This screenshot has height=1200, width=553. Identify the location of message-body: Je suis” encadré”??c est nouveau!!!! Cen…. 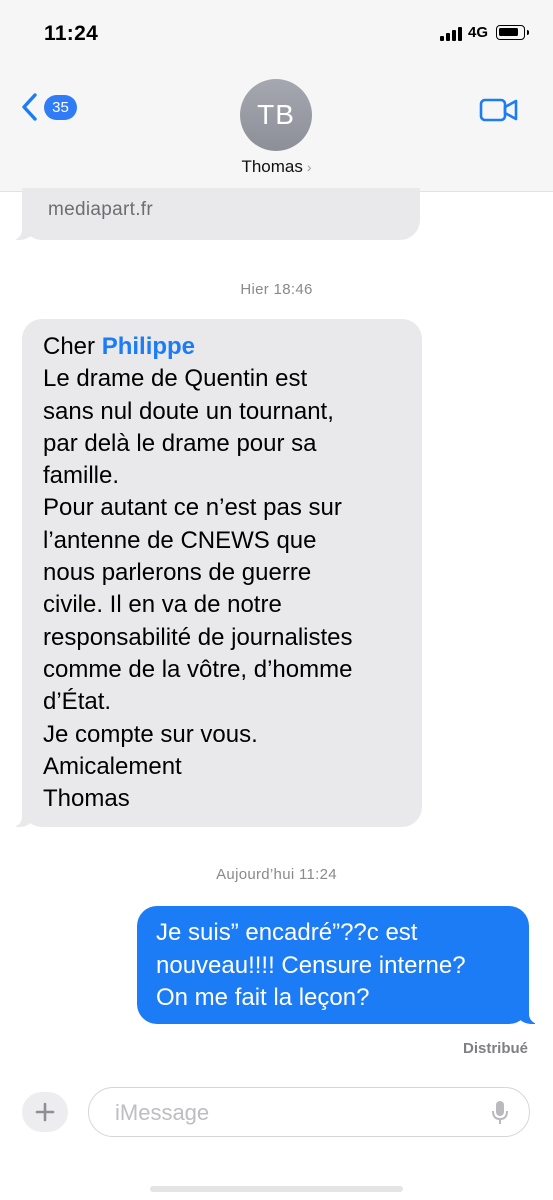
(311, 965).